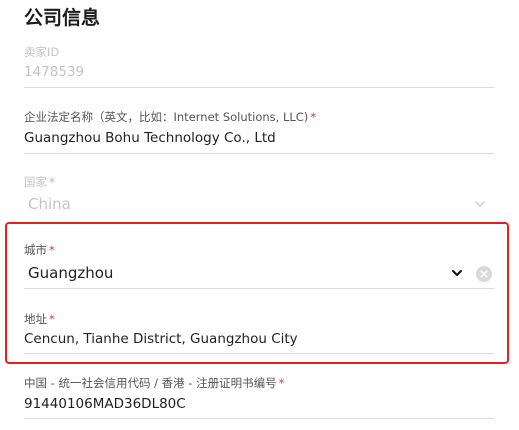 The height and width of the screenshot is (430, 519). Describe the element at coordinates (259, 204) in the screenshot. I see `country-select: China` at that location.